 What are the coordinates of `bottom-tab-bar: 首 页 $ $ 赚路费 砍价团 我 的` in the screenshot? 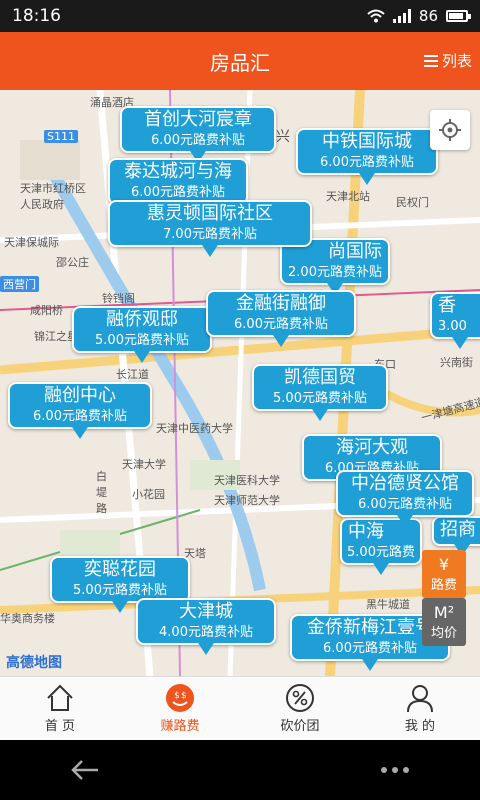 It's located at (240, 708).